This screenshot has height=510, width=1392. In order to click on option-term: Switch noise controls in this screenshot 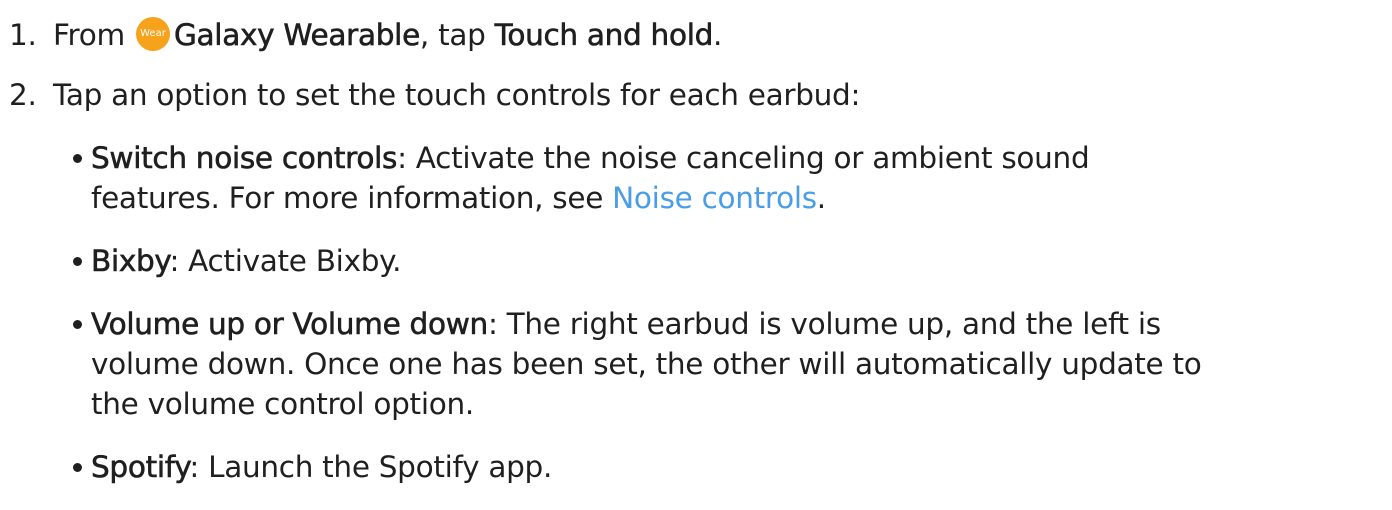, I will do `click(244, 158)`.